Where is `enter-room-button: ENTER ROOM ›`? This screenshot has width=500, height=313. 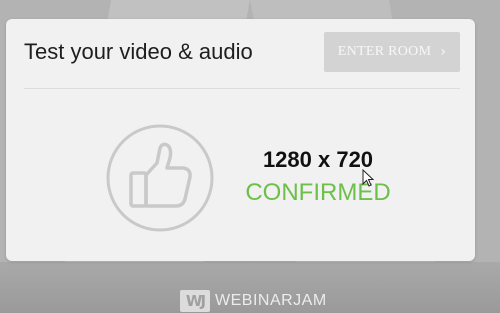
enter-room-button: ENTER ROOM › is located at coordinates (392, 52).